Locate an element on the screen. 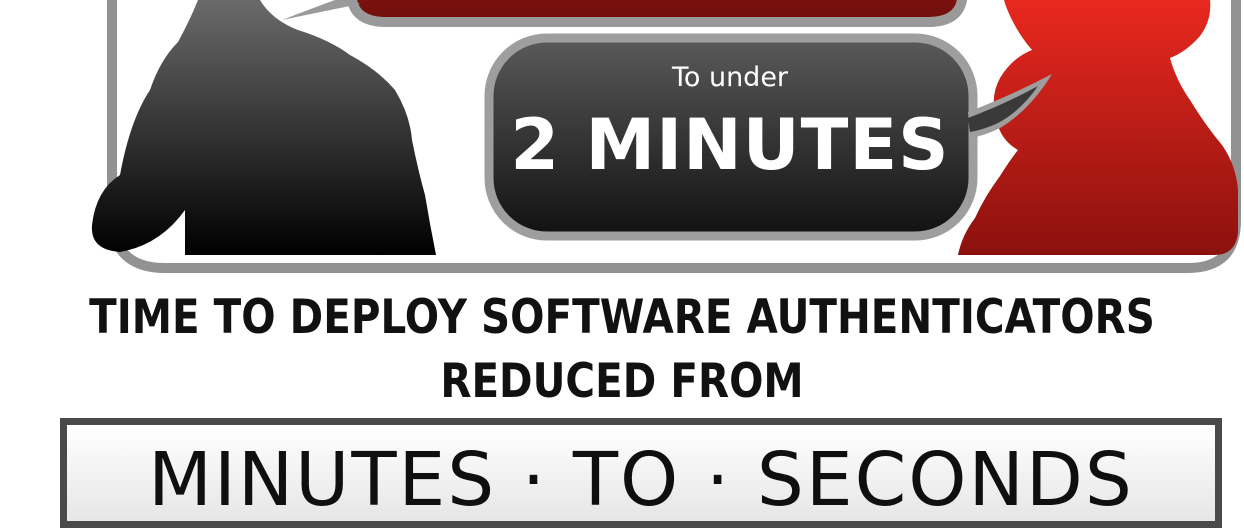 The height and width of the screenshot is (528, 1244). man-silhouette is located at coordinates (263, 127).